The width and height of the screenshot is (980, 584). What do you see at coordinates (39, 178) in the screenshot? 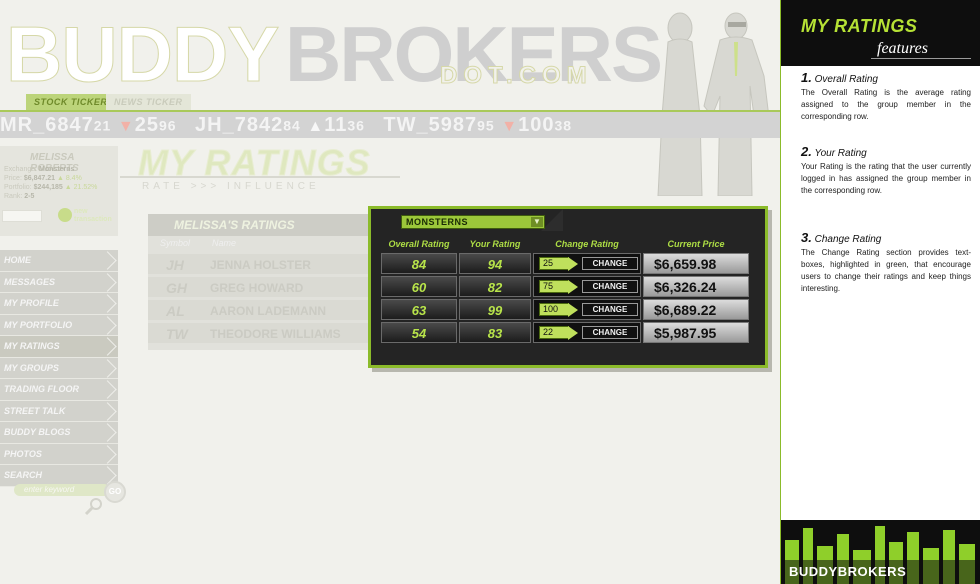
I see `user-line-value: $6,847.21` at bounding box center [39, 178].